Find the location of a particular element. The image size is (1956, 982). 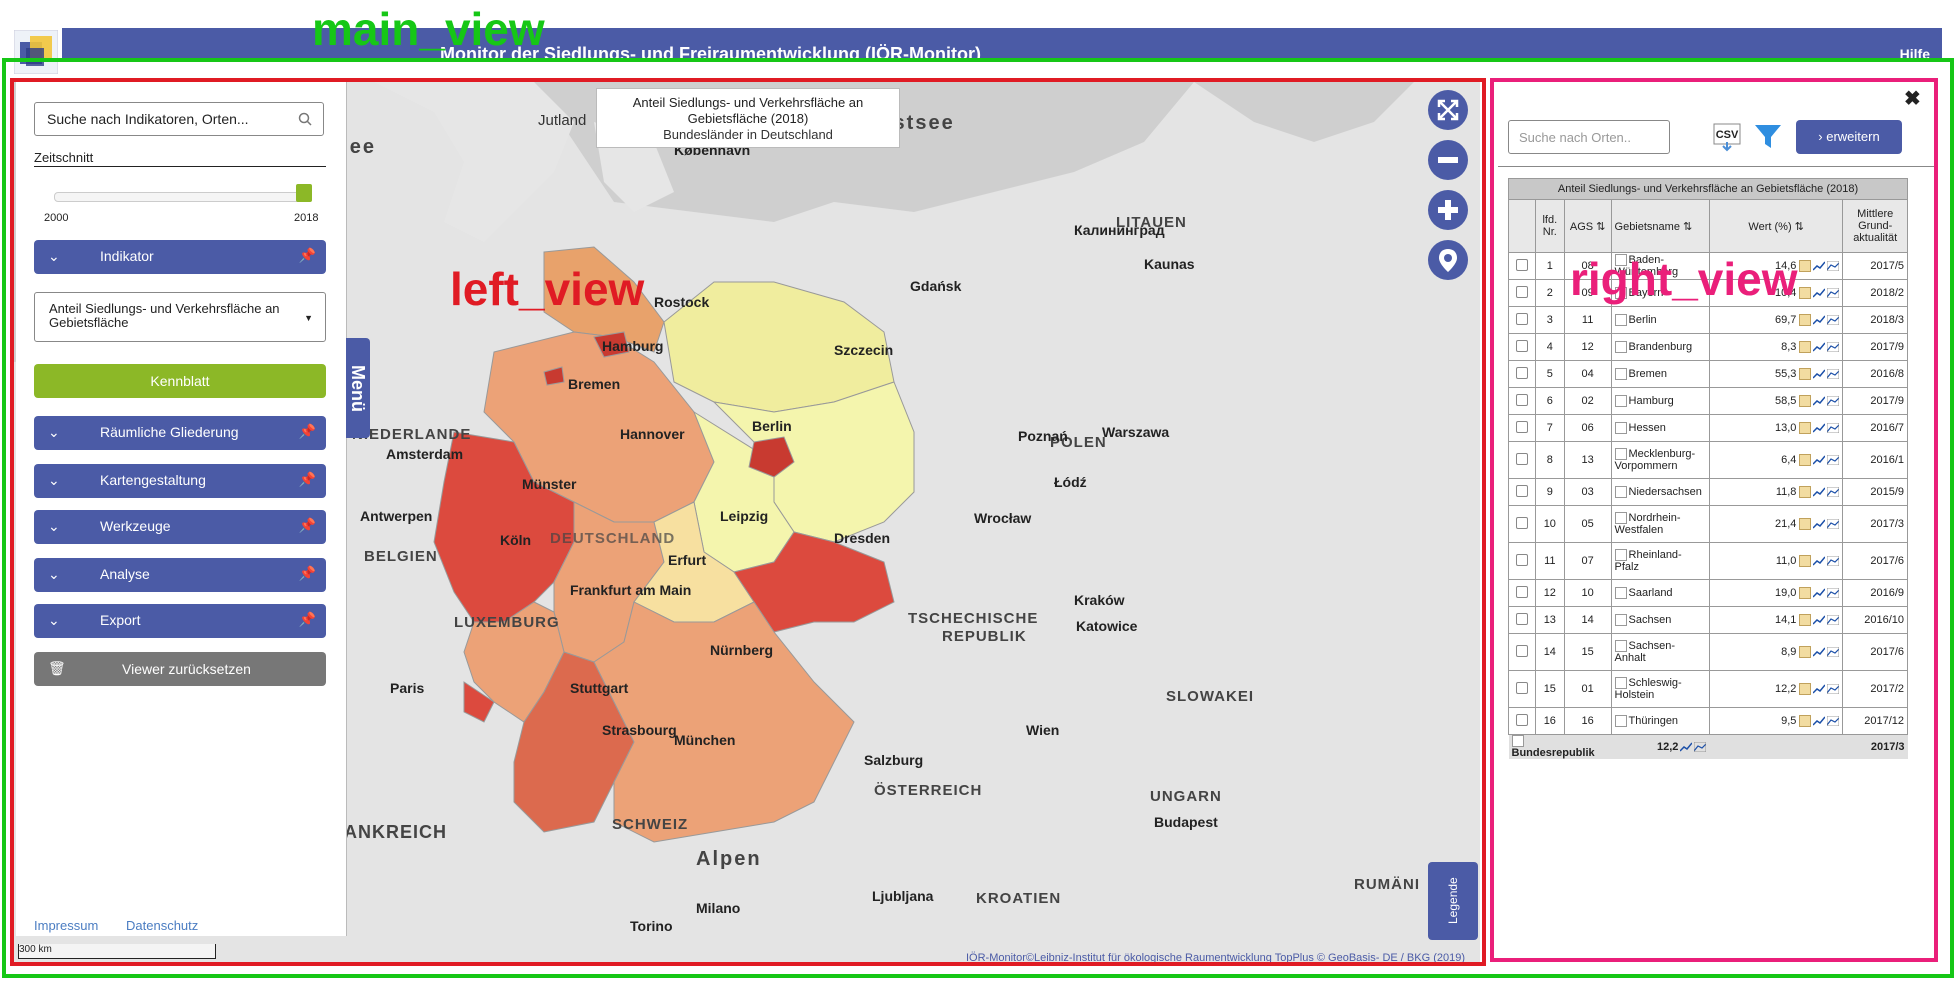

main-view-label: main_view is located at coordinates (428, 29).